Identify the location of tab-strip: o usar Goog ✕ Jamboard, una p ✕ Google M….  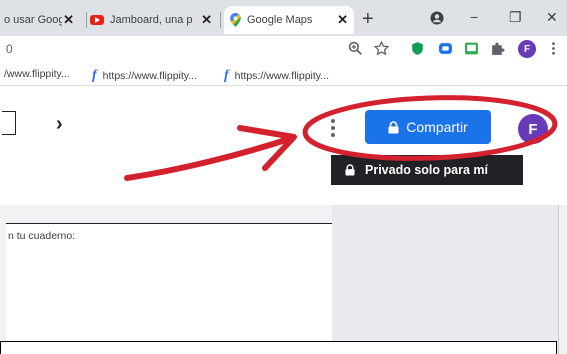
(283, 18).